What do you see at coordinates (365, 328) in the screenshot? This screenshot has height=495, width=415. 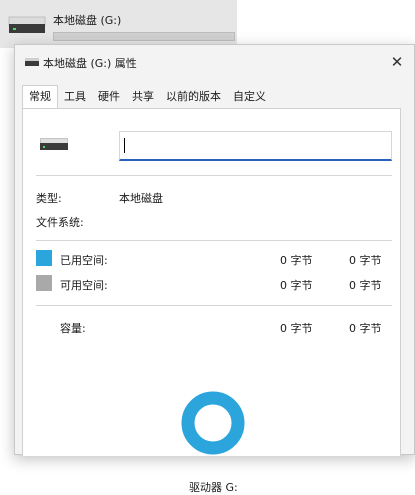 I see `capacity-size: 0 字节` at bounding box center [365, 328].